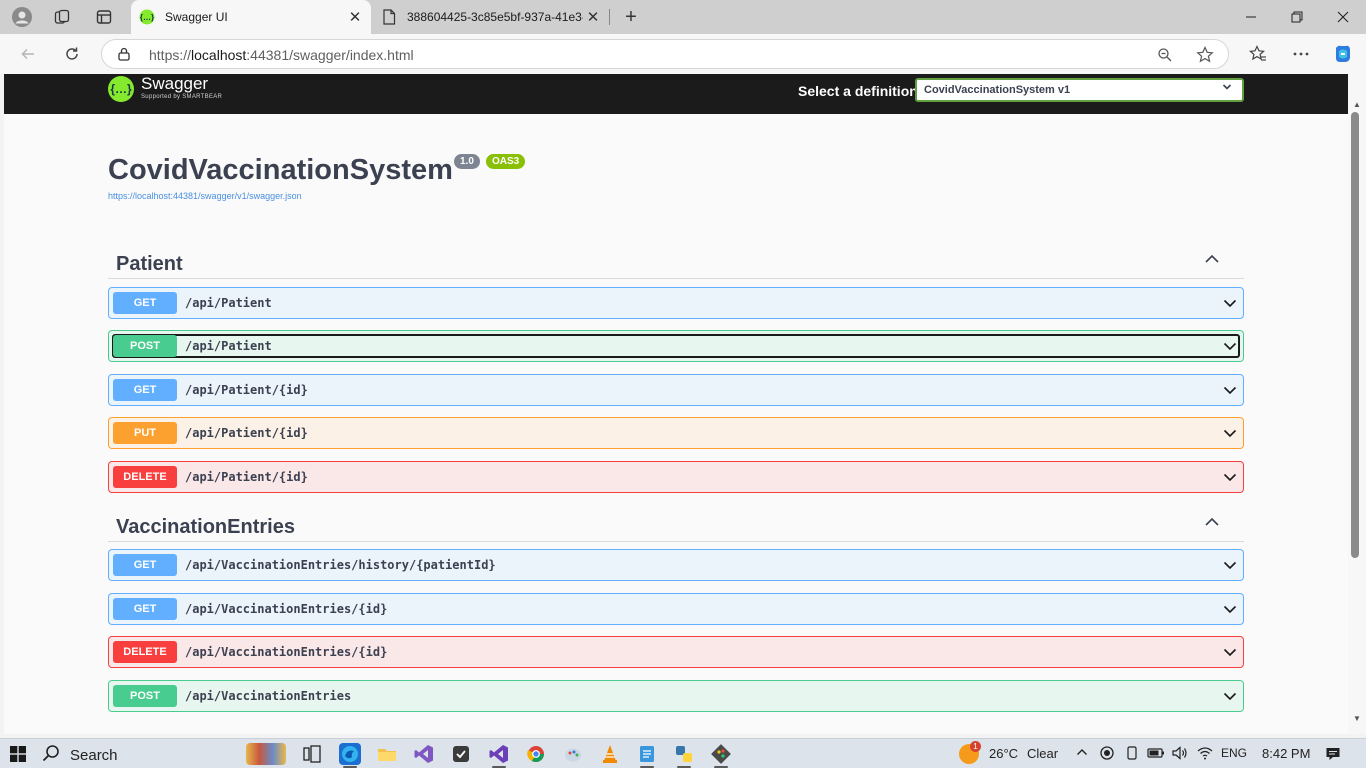 The height and width of the screenshot is (768, 1366). What do you see at coordinates (312, 754) in the screenshot?
I see `task-view-icon` at bounding box center [312, 754].